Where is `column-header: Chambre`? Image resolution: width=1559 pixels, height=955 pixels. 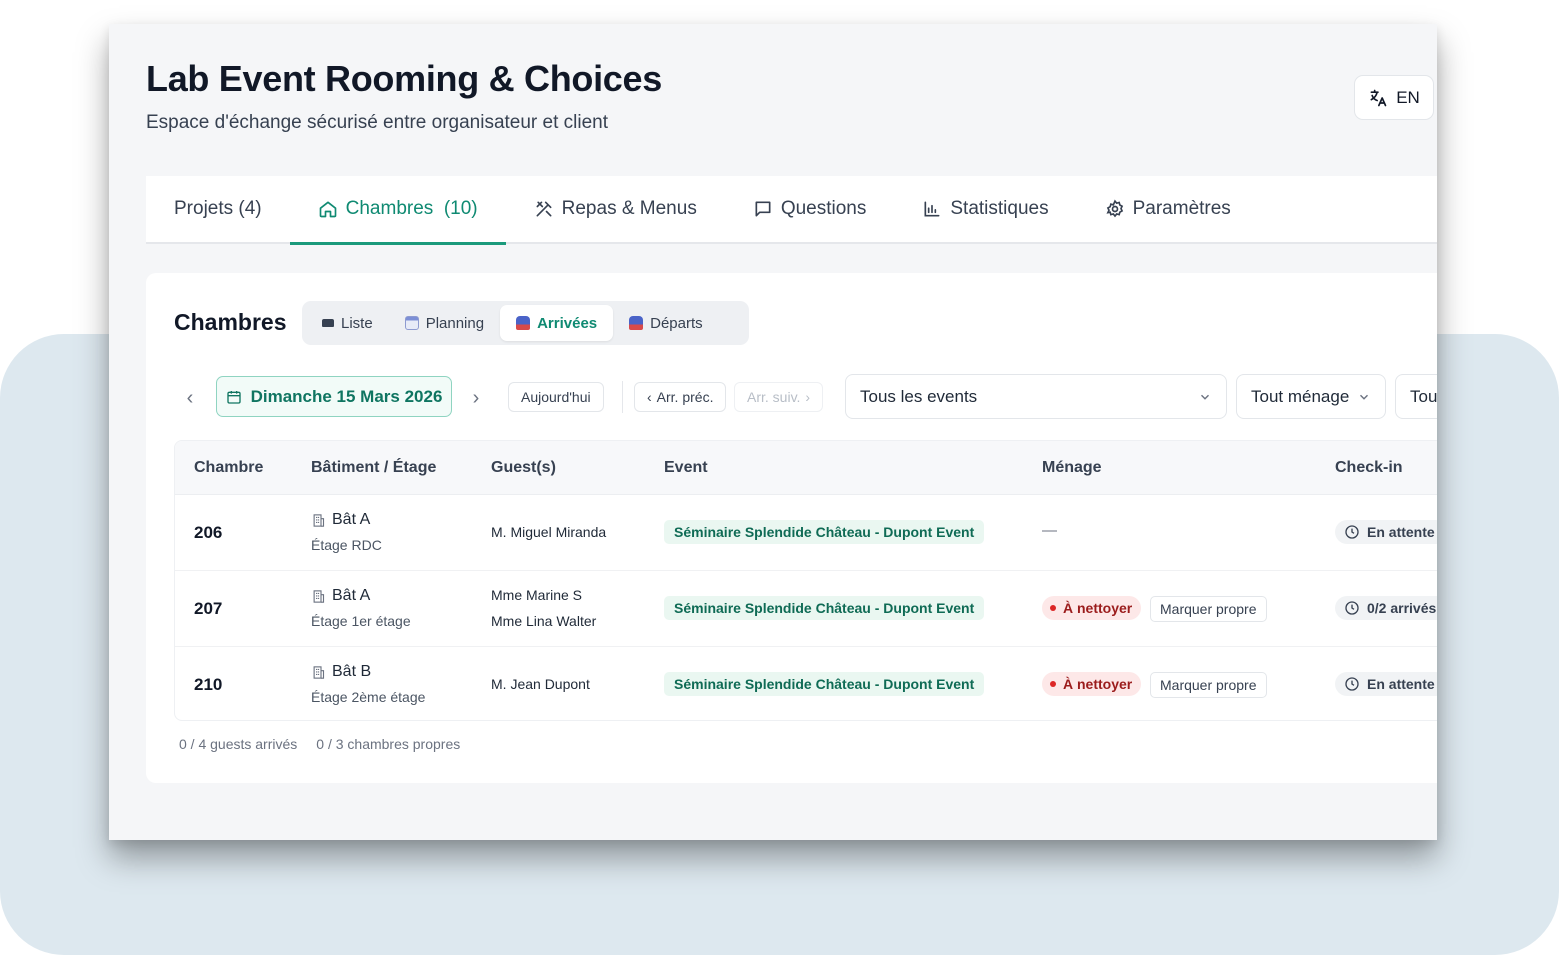
column-header: Chambre is located at coordinates (229, 467).